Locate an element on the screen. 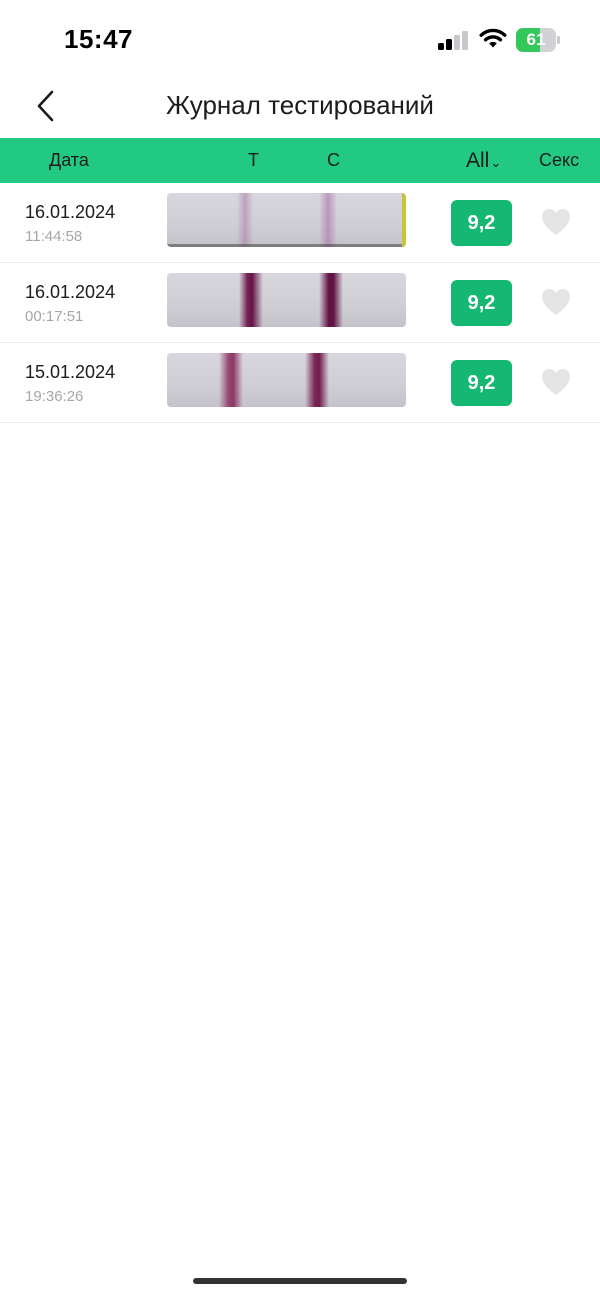 The width and height of the screenshot is (600, 1297). page-title: Журнал тестирований is located at coordinates (300, 105).